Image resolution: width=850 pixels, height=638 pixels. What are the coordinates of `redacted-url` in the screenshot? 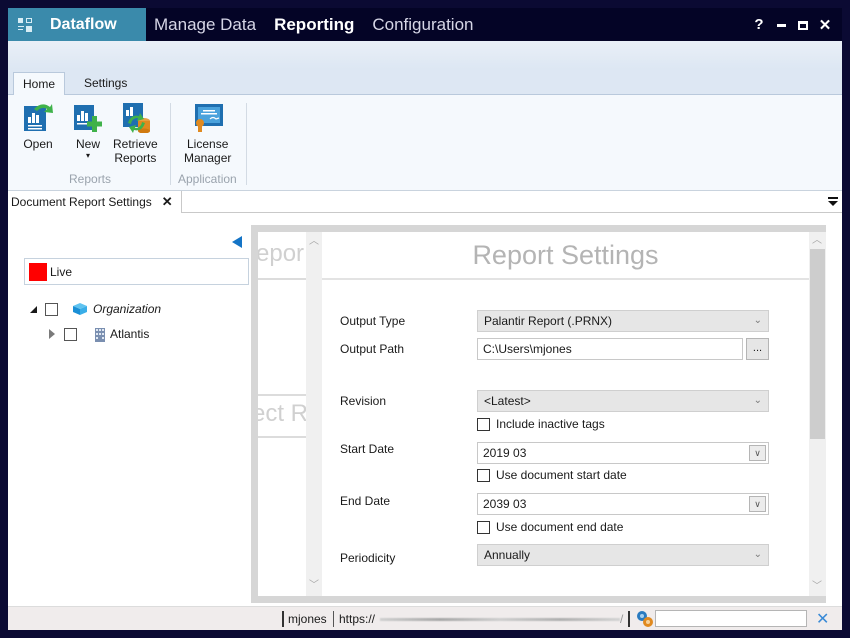 It's located at (500, 619).